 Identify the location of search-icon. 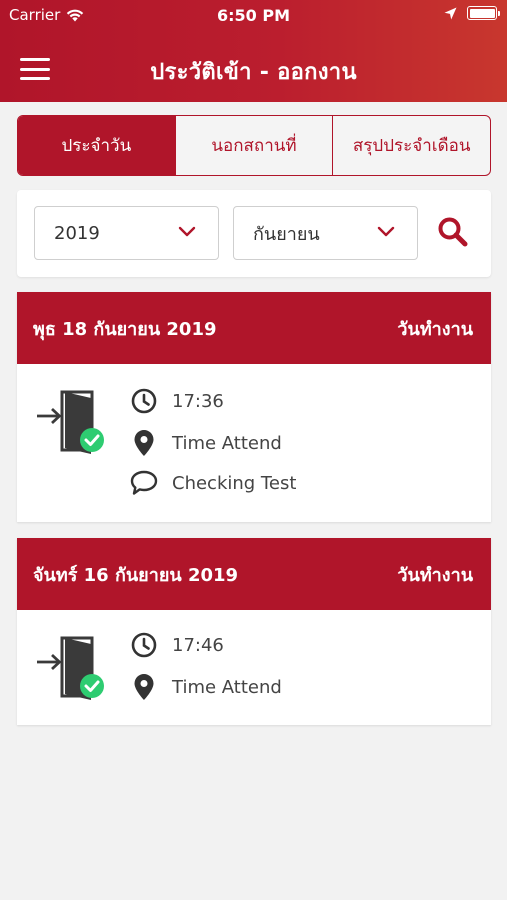
(453, 232).